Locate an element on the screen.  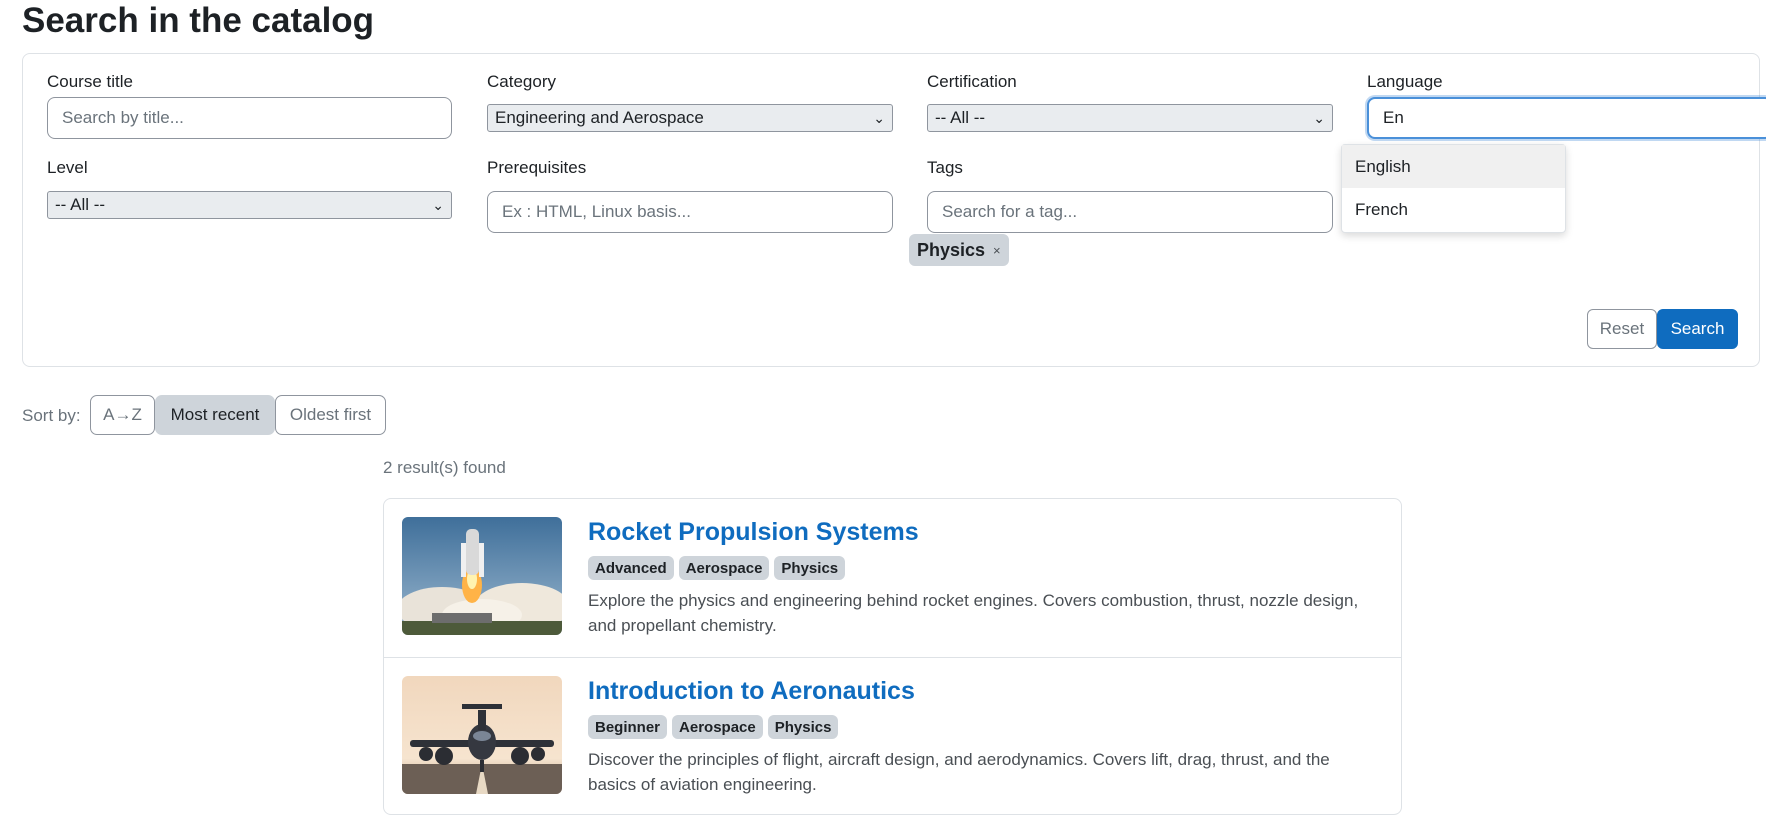
language-input is located at coordinates (1566, 118).